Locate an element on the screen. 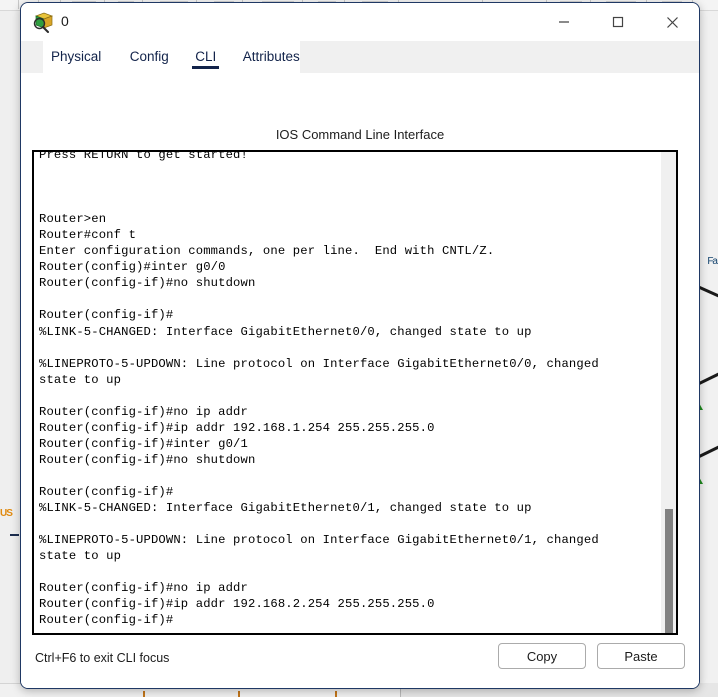 The image size is (718, 697). minimize-icon is located at coordinates (564, 22).